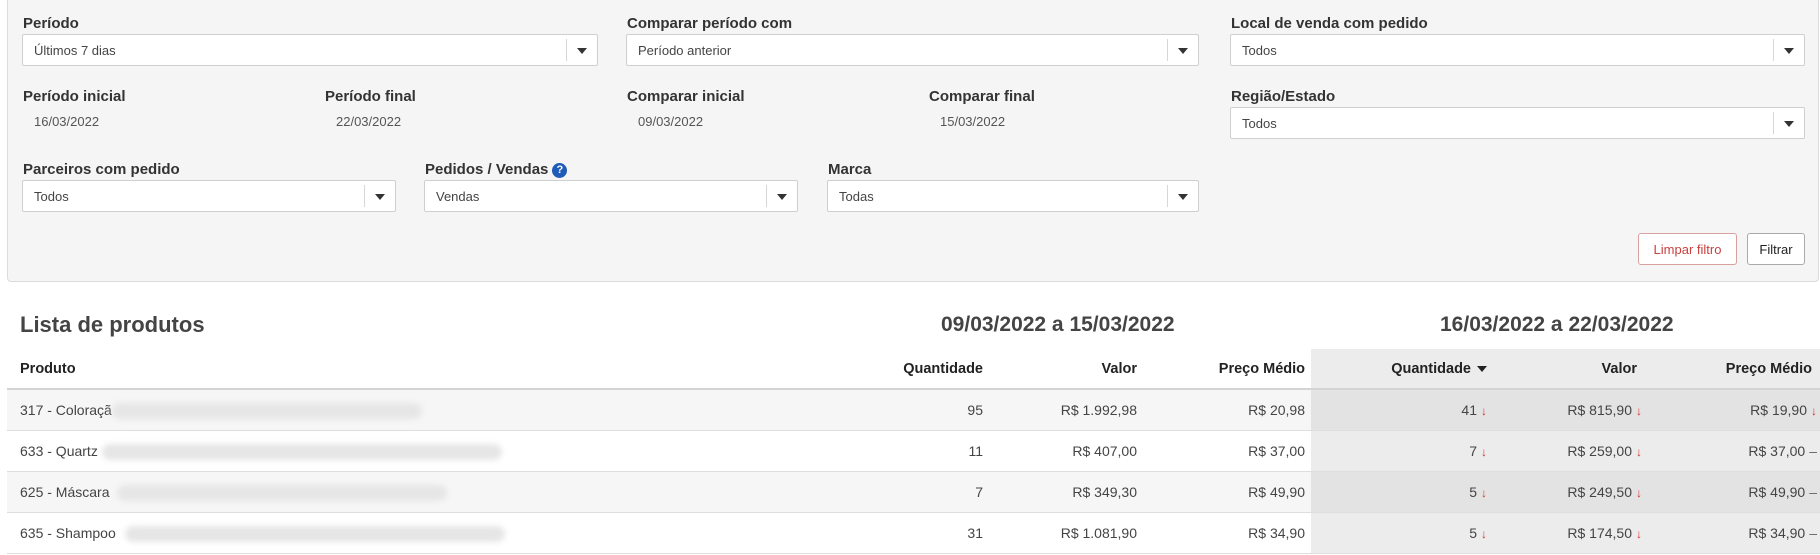  What do you see at coordinates (1469, 410) in the screenshot?
I see `qtd-b-value: 41` at bounding box center [1469, 410].